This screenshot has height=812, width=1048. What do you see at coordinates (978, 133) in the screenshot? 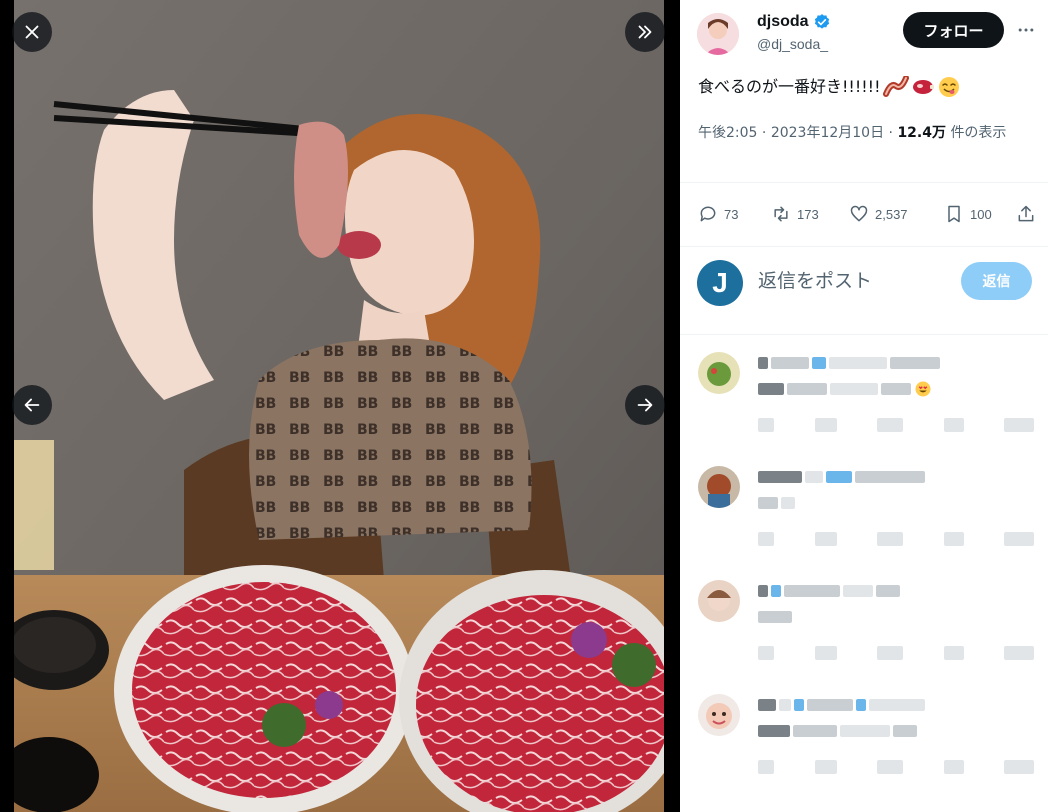
I see `views-suffix: 件の表示` at bounding box center [978, 133].